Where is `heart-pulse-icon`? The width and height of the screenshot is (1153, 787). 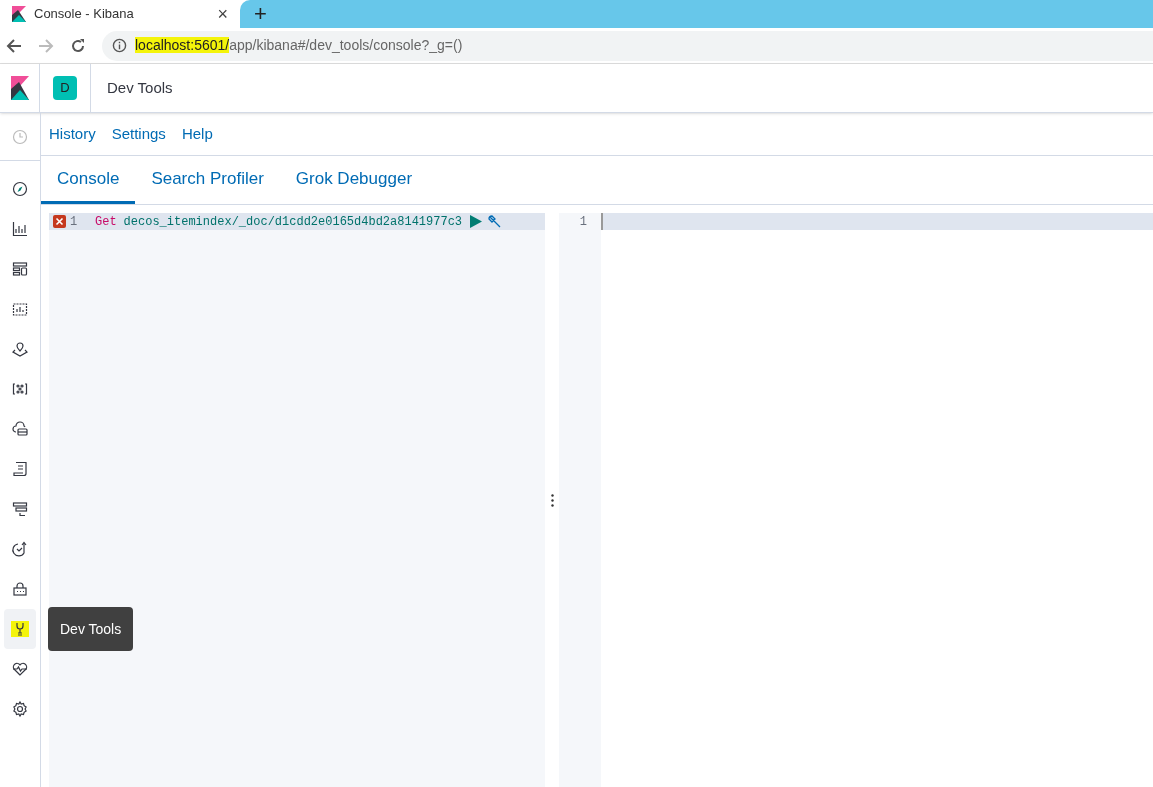 heart-pulse-icon is located at coordinates (20, 669).